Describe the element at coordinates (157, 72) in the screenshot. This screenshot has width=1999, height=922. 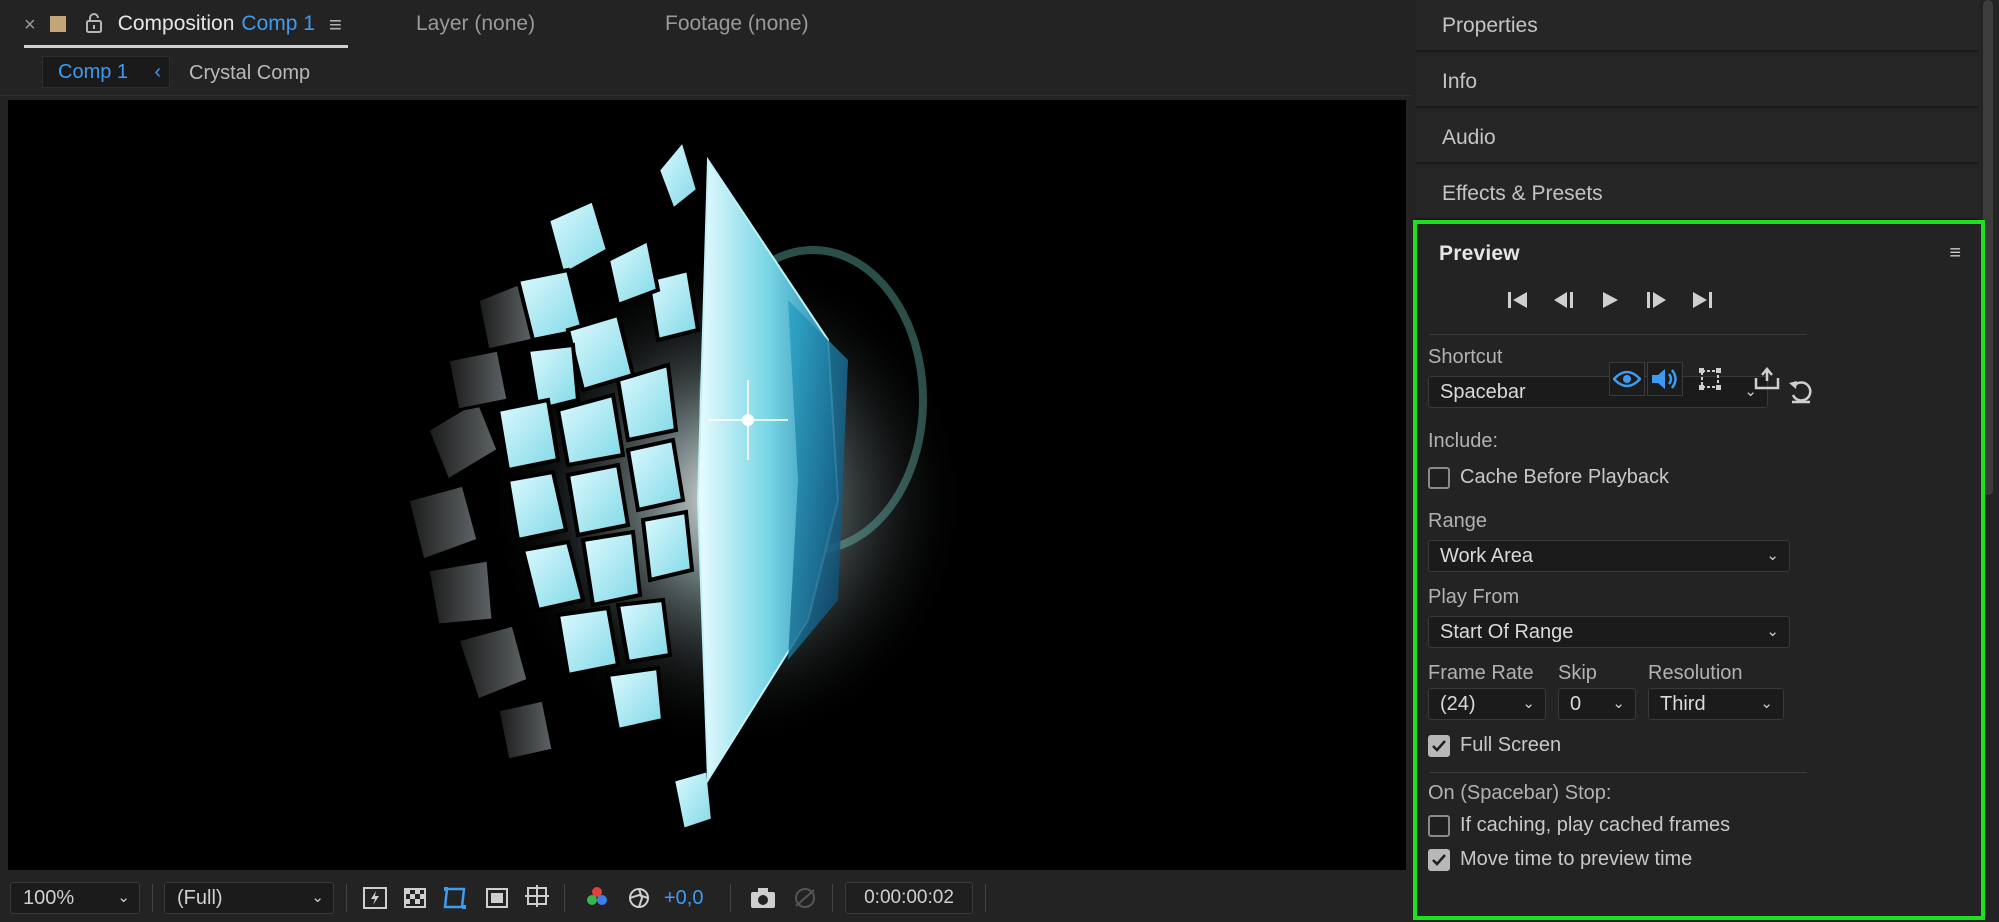
I see `chevron-left-icon: ‹` at that location.